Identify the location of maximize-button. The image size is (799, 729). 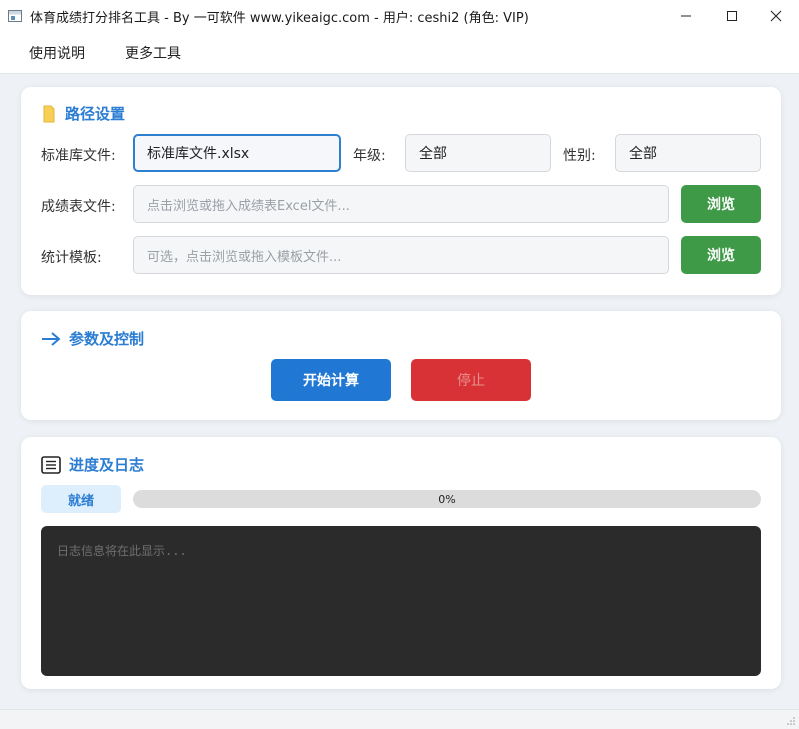
(732, 16).